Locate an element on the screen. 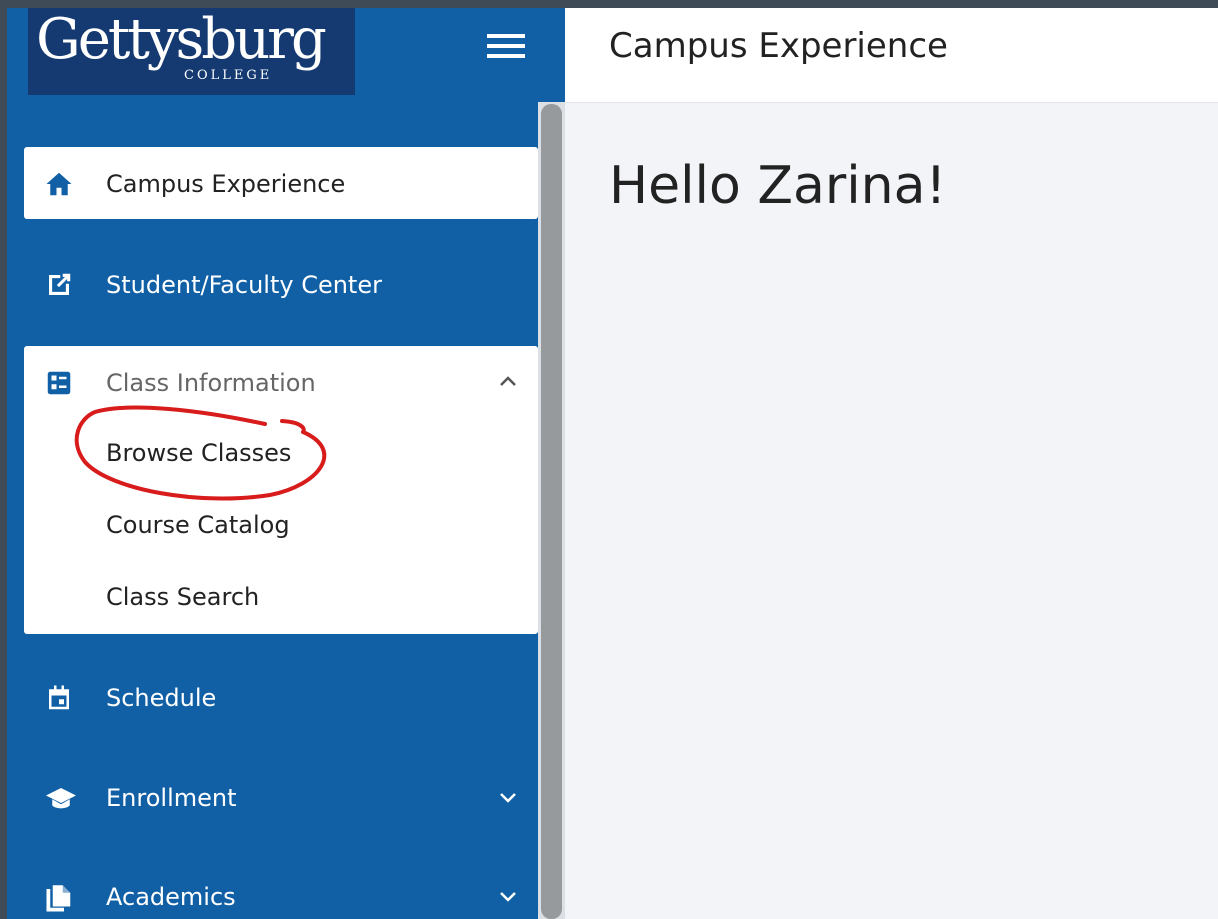 This screenshot has height=919, width=1218. sidebar-item-label: Academics is located at coordinates (171, 897).